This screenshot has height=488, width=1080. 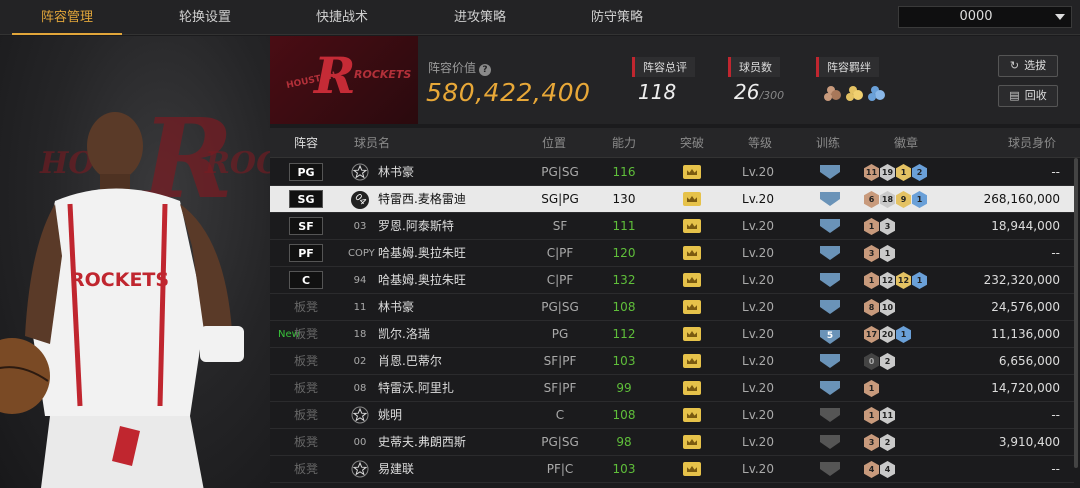 What do you see at coordinates (1028, 66) in the screenshot?
I see `select-button: ↻ 选拔` at bounding box center [1028, 66].